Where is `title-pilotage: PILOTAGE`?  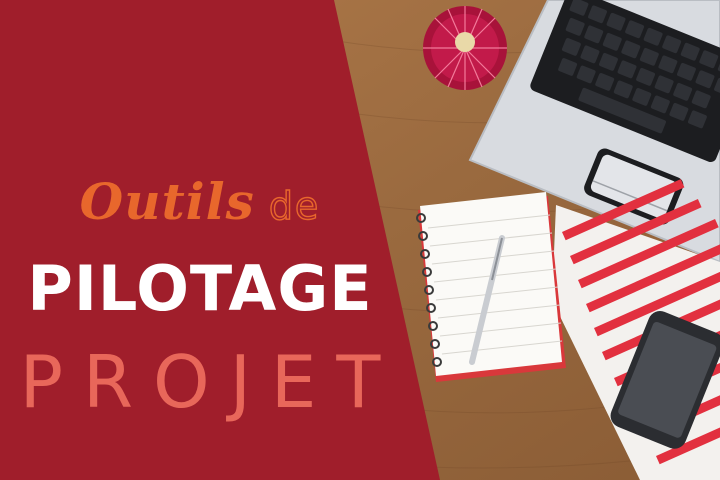
title-pilotage: PILOTAGE is located at coordinates (200, 288).